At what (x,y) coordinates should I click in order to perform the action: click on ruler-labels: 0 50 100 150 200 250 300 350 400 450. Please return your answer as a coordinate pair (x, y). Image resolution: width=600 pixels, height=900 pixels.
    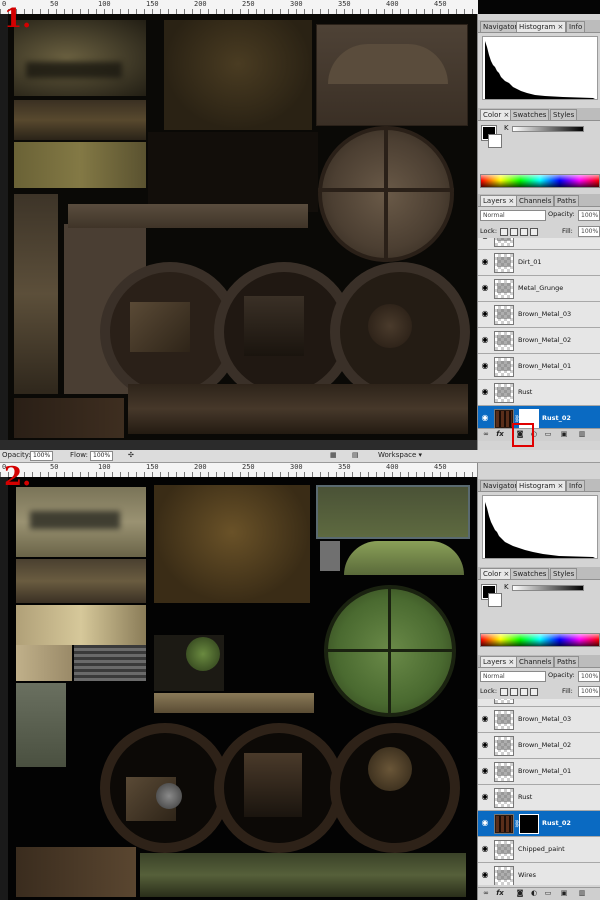
    Looking at the image, I should click on (239, 4).